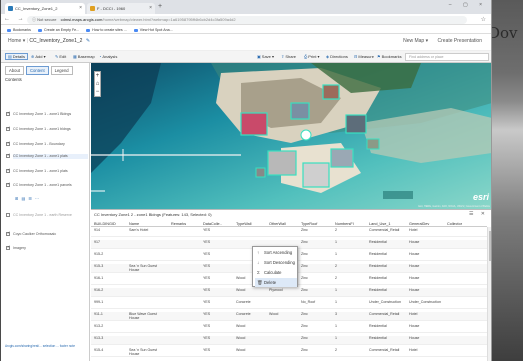 The height and width of the screenshot is (361, 523). What do you see at coordinates (289, 292) in the screenshot?
I see `table-row: 916-2 YES Wood Plywood Zinc 1 Residential House` at bounding box center [289, 292].